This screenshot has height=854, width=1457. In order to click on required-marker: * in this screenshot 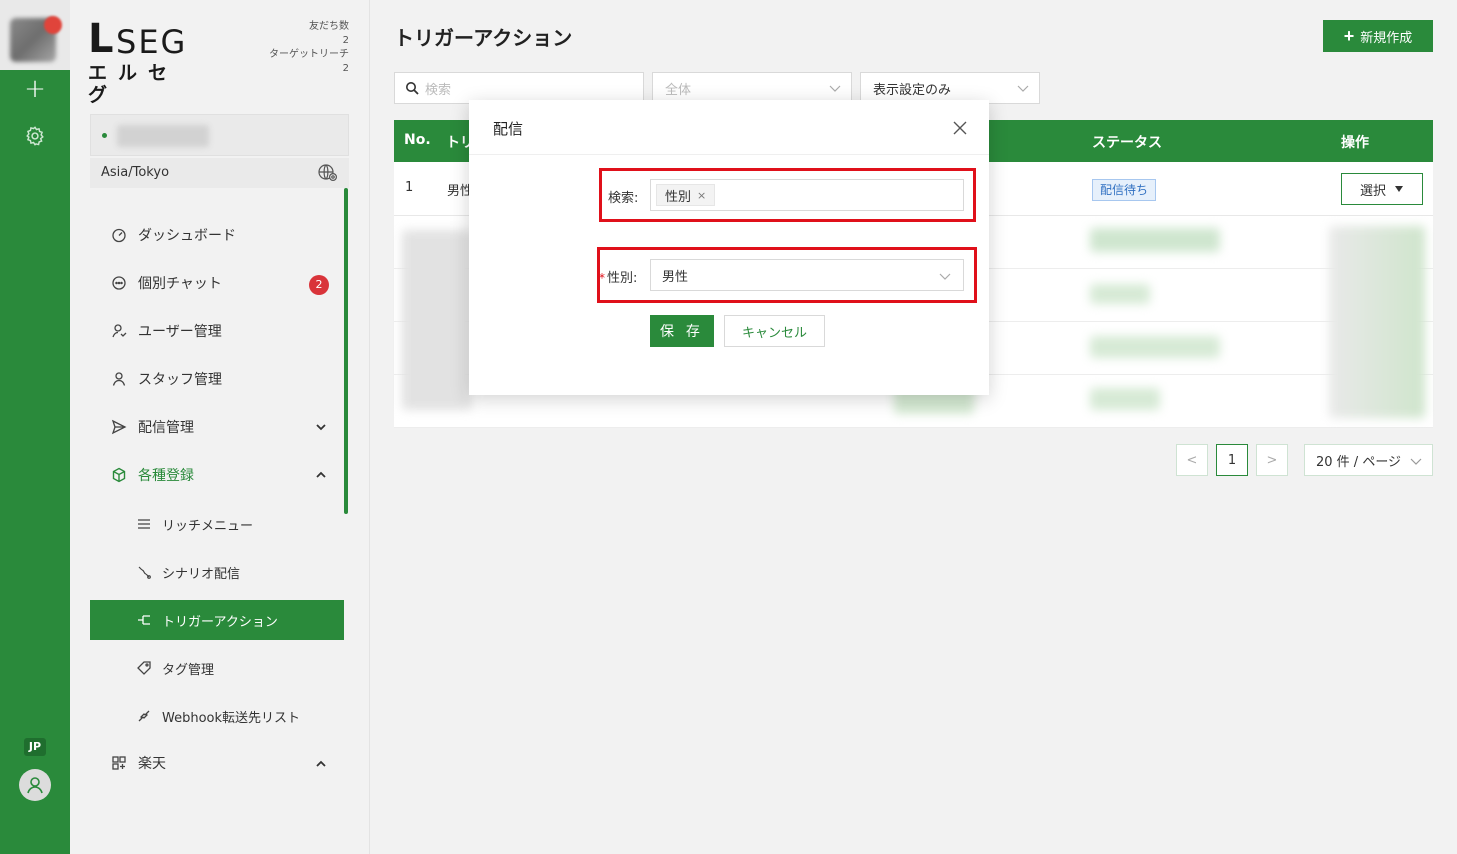, I will do `click(602, 278)`.